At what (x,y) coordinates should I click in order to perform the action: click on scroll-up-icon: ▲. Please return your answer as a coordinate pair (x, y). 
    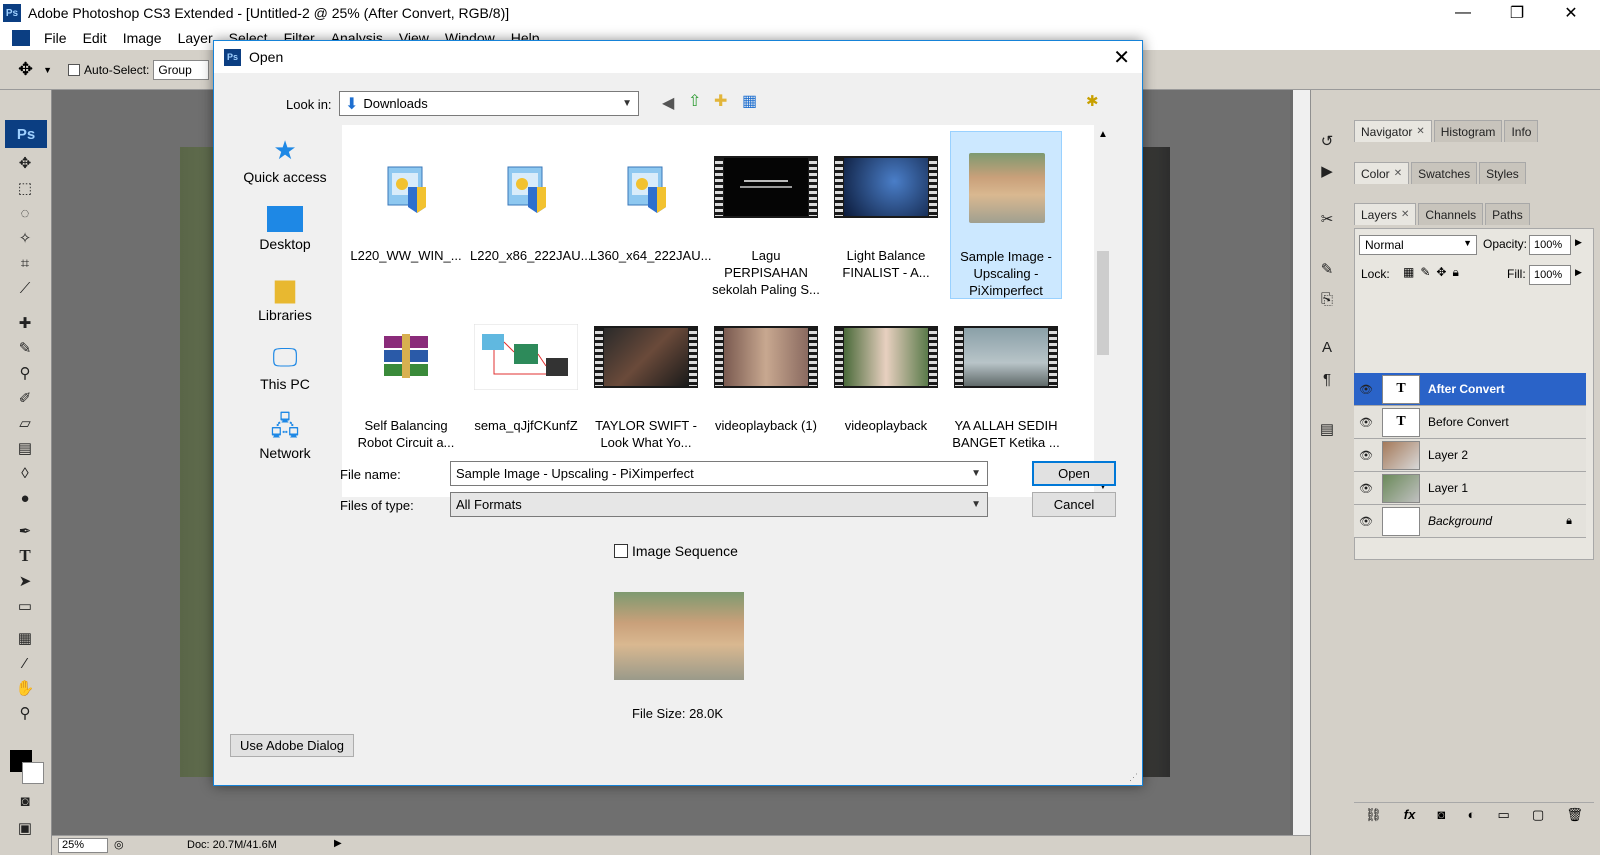
    Looking at the image, I should click on (1103, 134).